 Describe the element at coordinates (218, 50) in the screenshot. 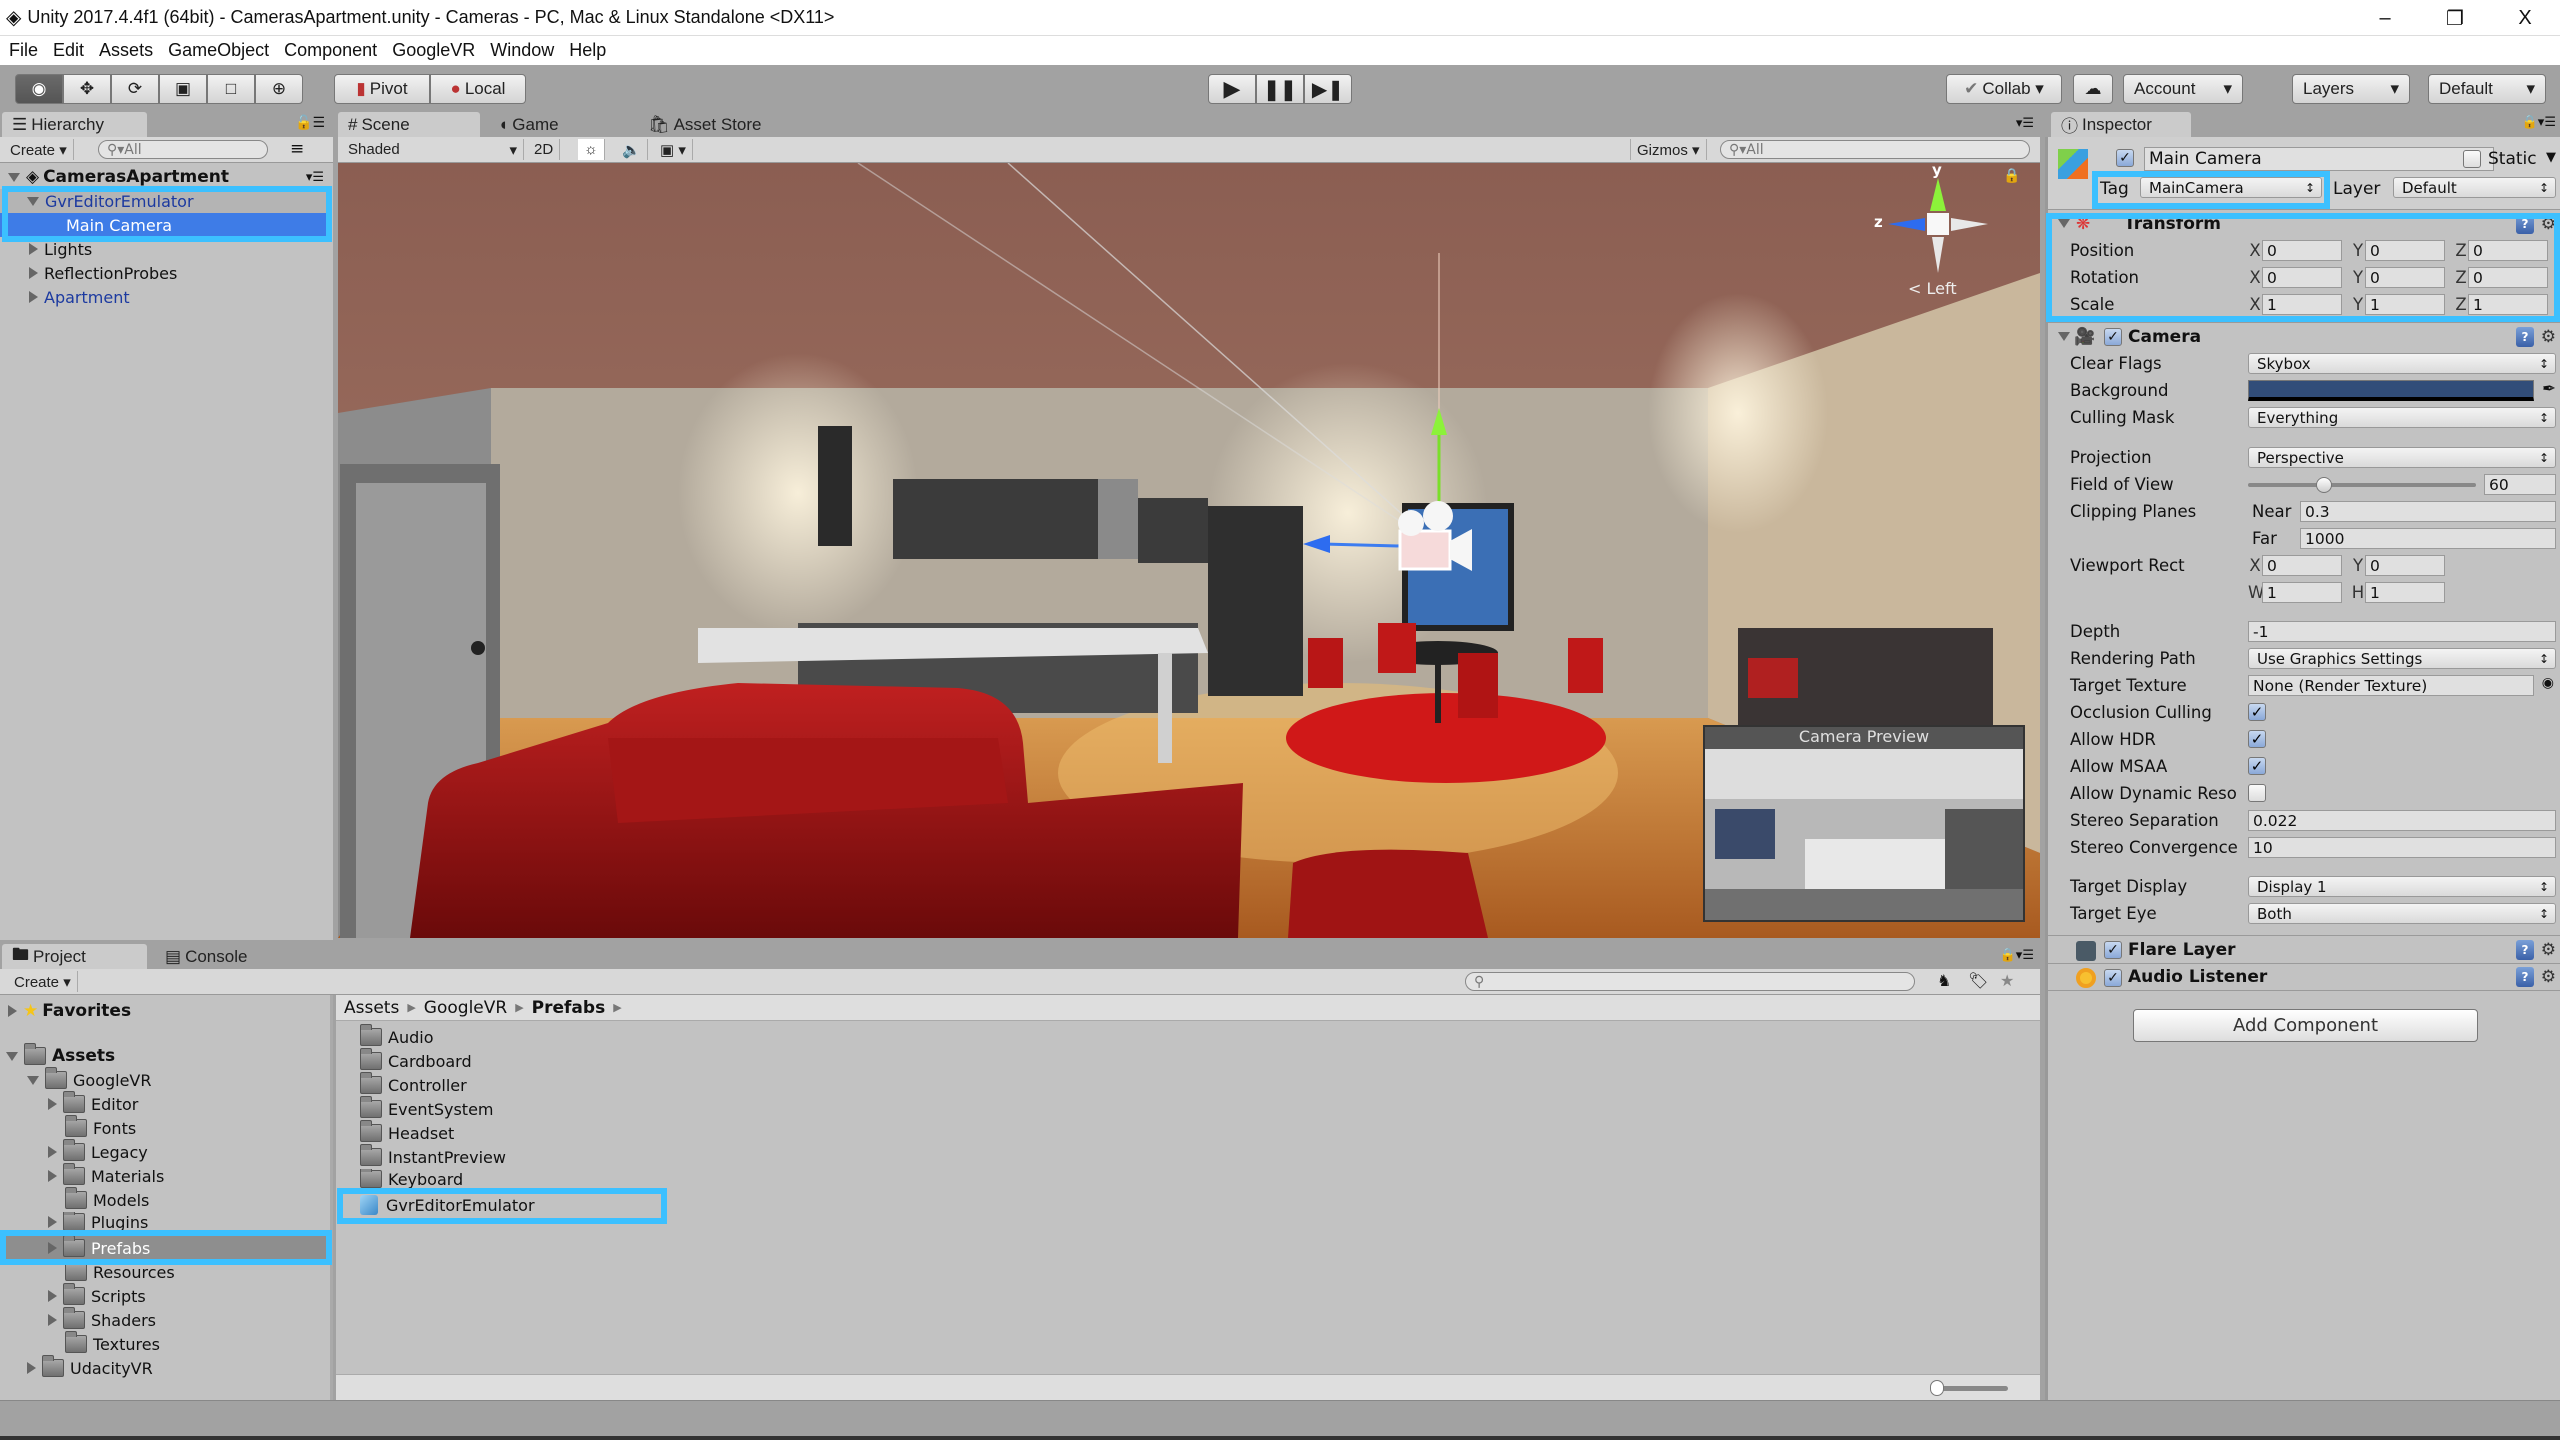

I see `menu-gameobject: GameObject` at that location.